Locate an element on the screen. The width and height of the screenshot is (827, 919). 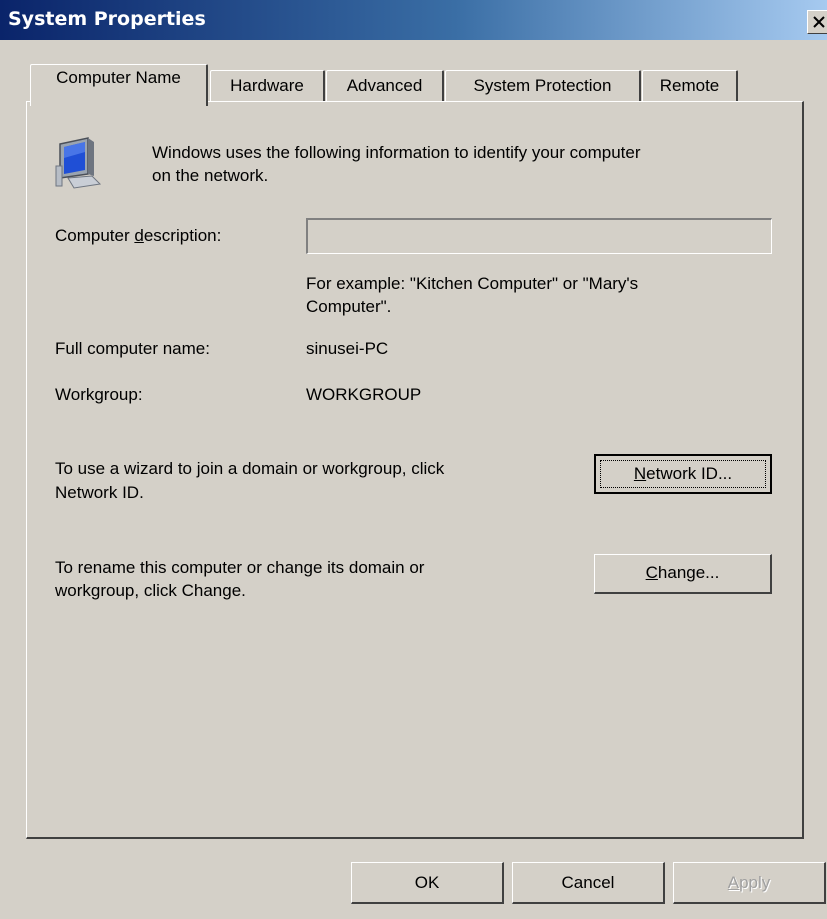
workgroup-value: WORKGROUP is located at coordinates (364, 394).